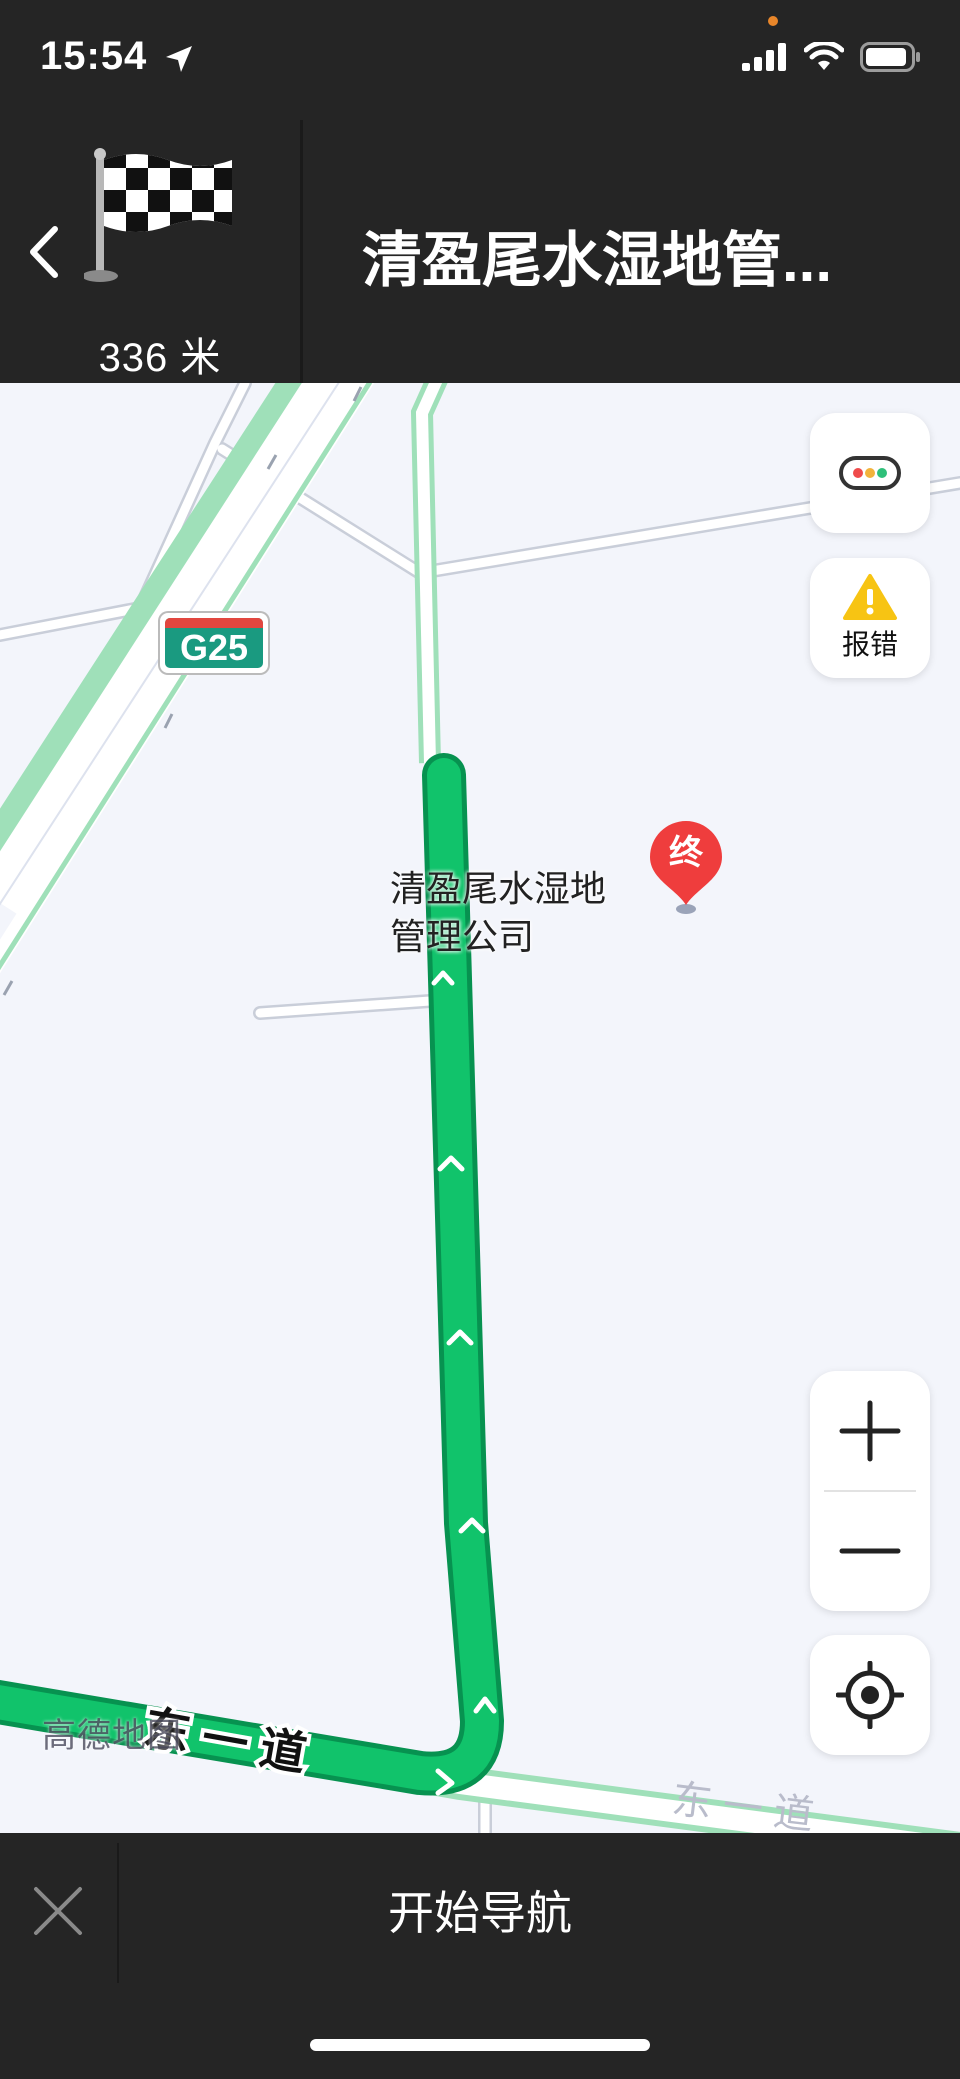  Describe the element at coordinates (480, 1913) in the screenshot. I see `start-navigation-button: 开始导航` at that location.